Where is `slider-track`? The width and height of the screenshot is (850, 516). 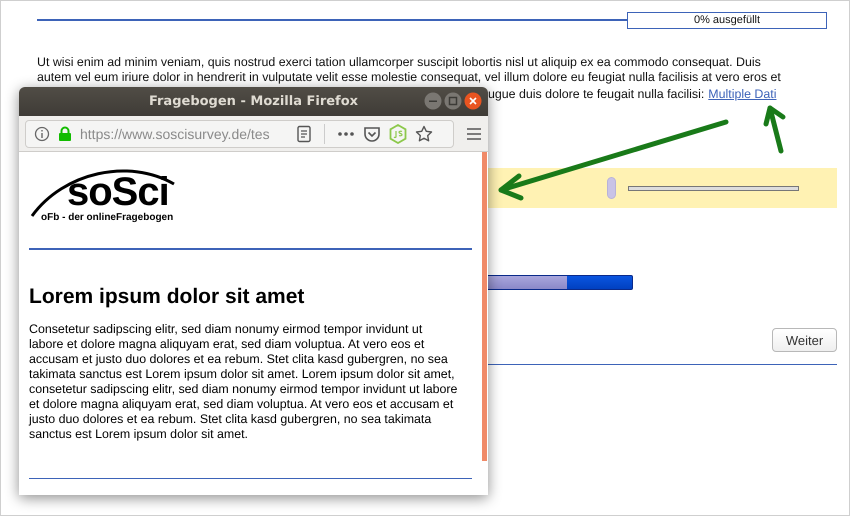 slider-track is located at coordinates (713, 188).